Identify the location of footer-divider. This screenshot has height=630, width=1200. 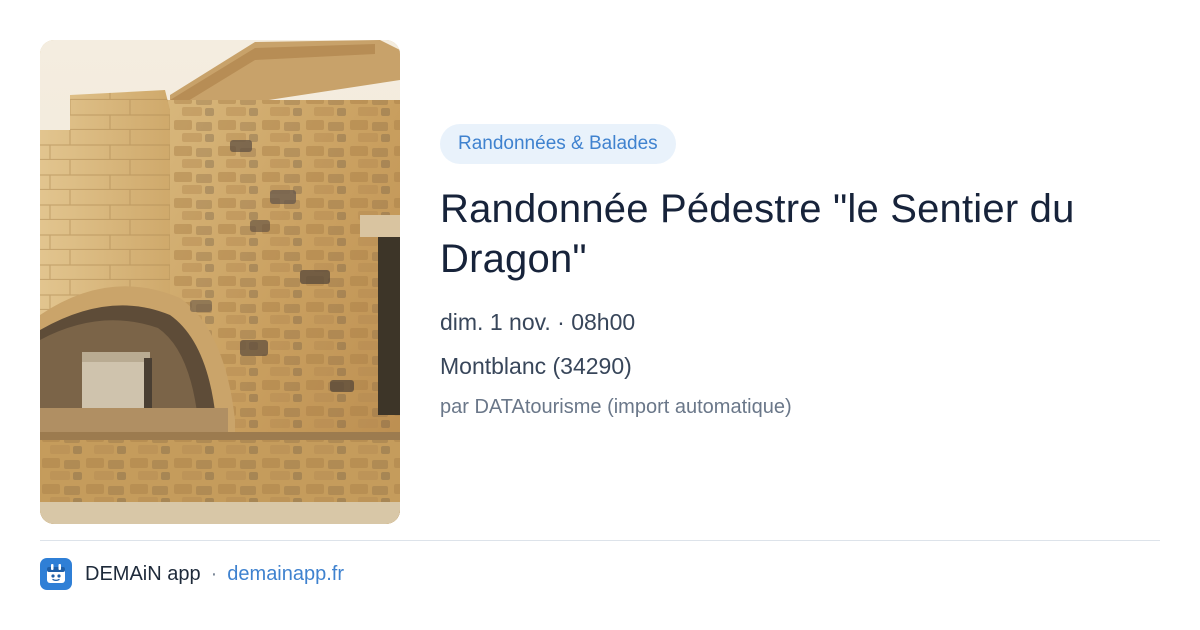
(600, 540).